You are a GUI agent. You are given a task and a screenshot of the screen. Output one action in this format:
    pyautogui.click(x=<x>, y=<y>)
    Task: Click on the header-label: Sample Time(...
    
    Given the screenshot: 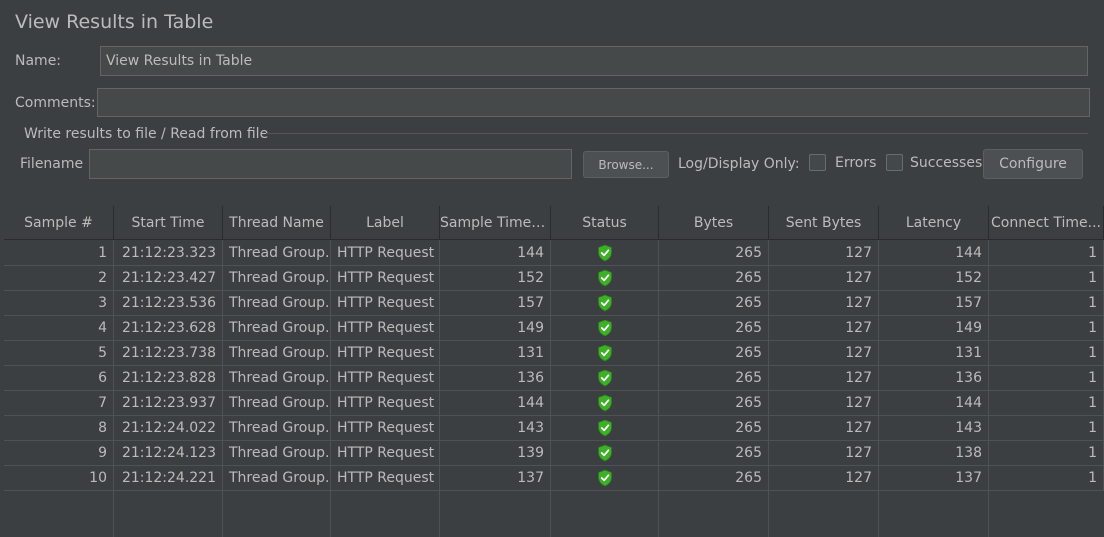 What is the action you would take?
    pyautogui.click(x=495, y=222)
    